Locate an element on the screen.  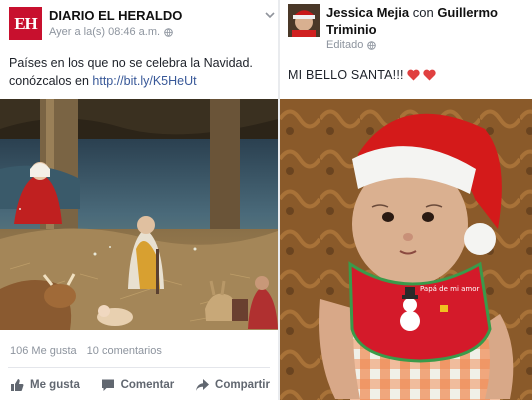
avatar-image is located at coordinates (304, 20).